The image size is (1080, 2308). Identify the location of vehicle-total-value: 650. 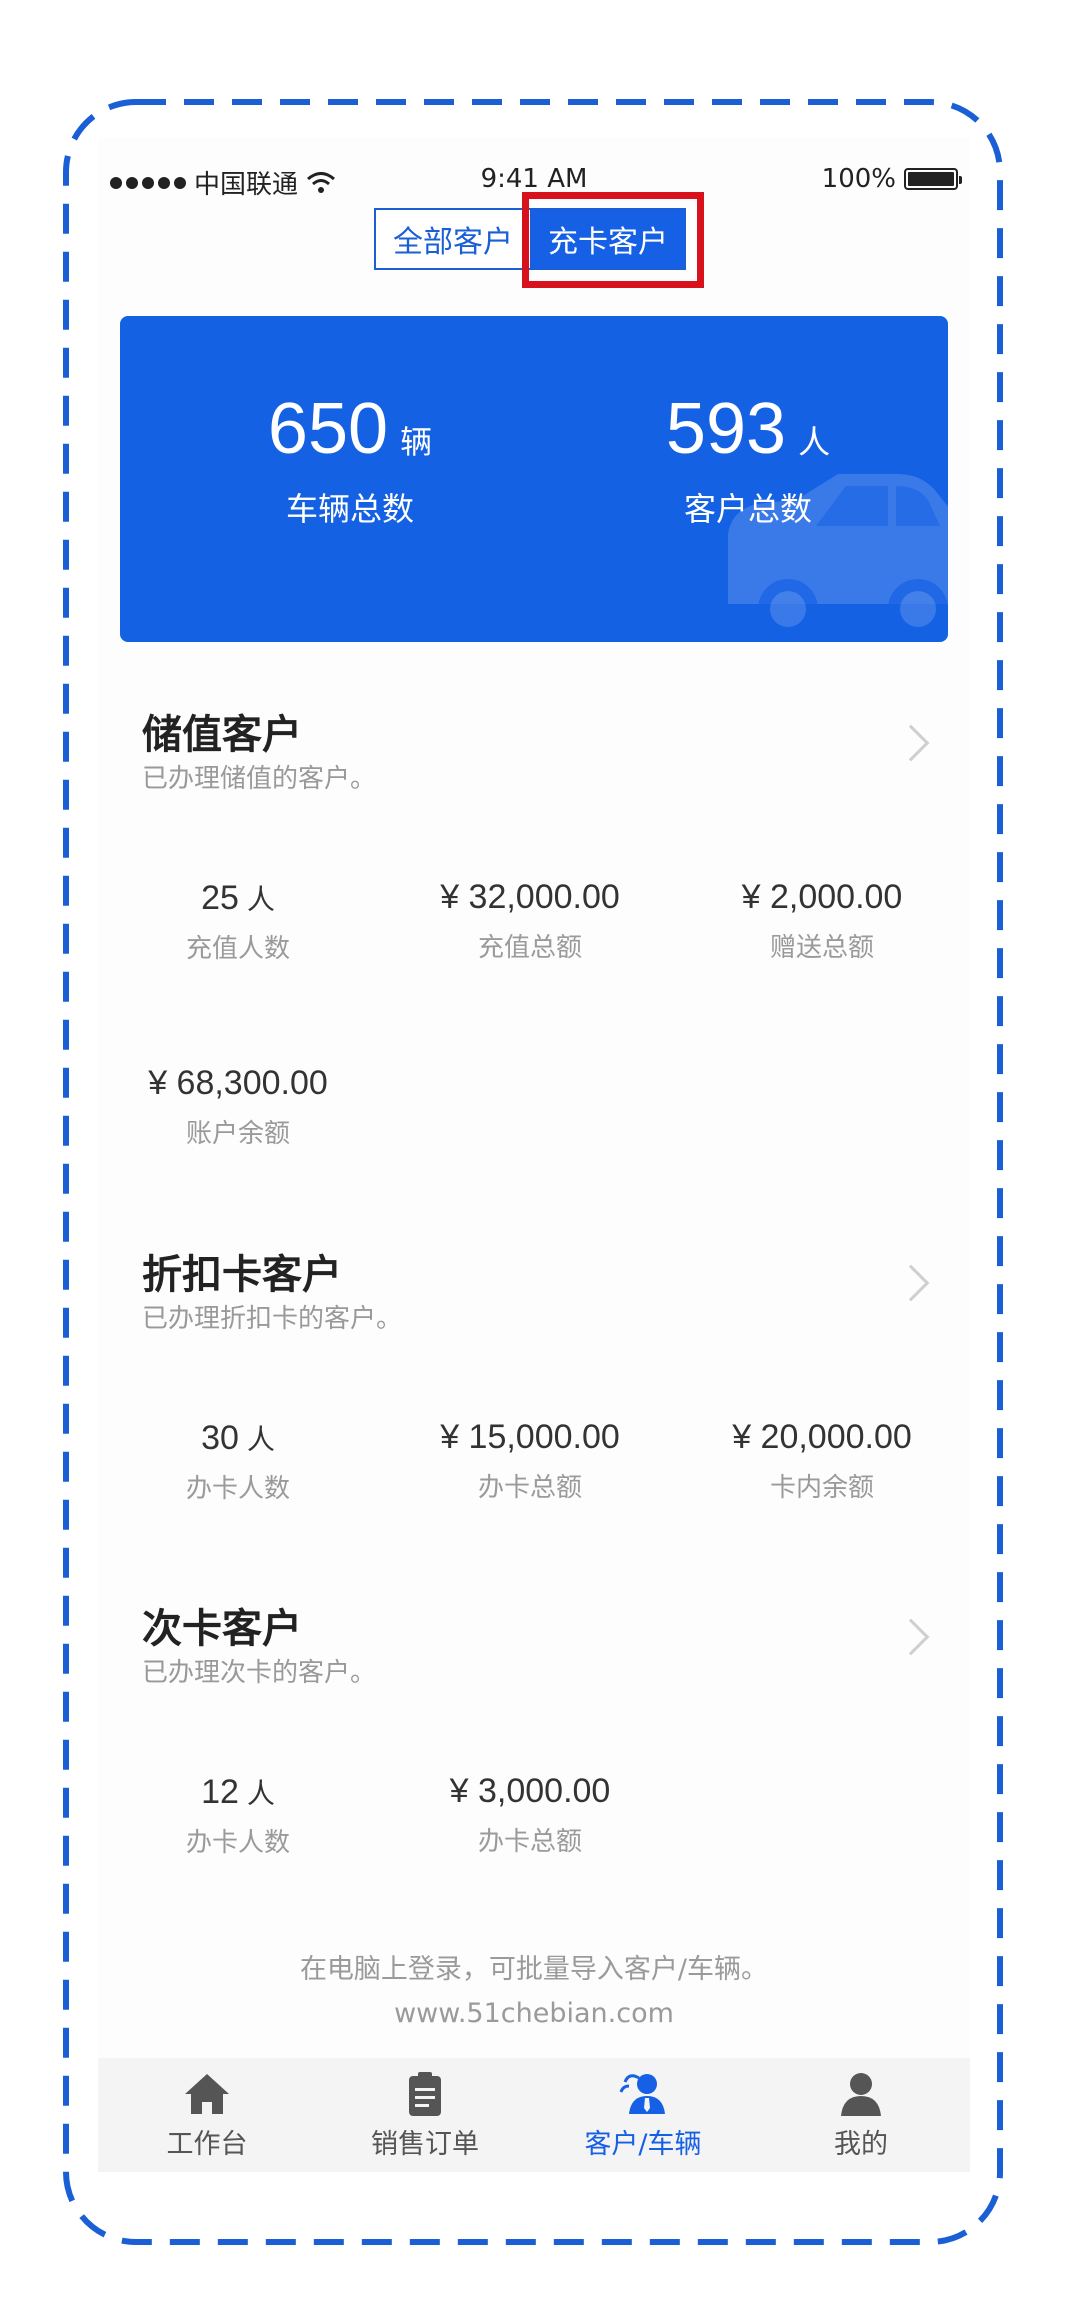
(328, 429).